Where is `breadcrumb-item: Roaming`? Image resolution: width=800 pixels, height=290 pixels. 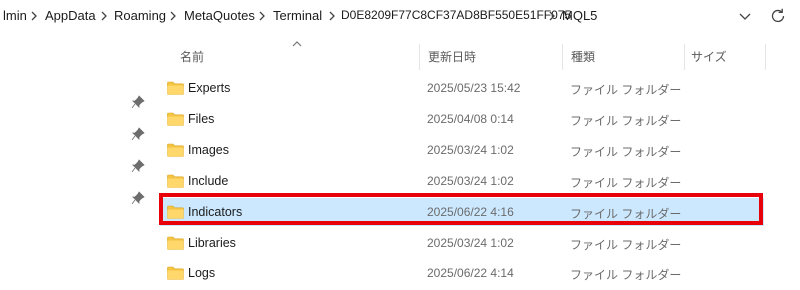 breadcrumb-item: Roaming is located at coordinates (140, 15).